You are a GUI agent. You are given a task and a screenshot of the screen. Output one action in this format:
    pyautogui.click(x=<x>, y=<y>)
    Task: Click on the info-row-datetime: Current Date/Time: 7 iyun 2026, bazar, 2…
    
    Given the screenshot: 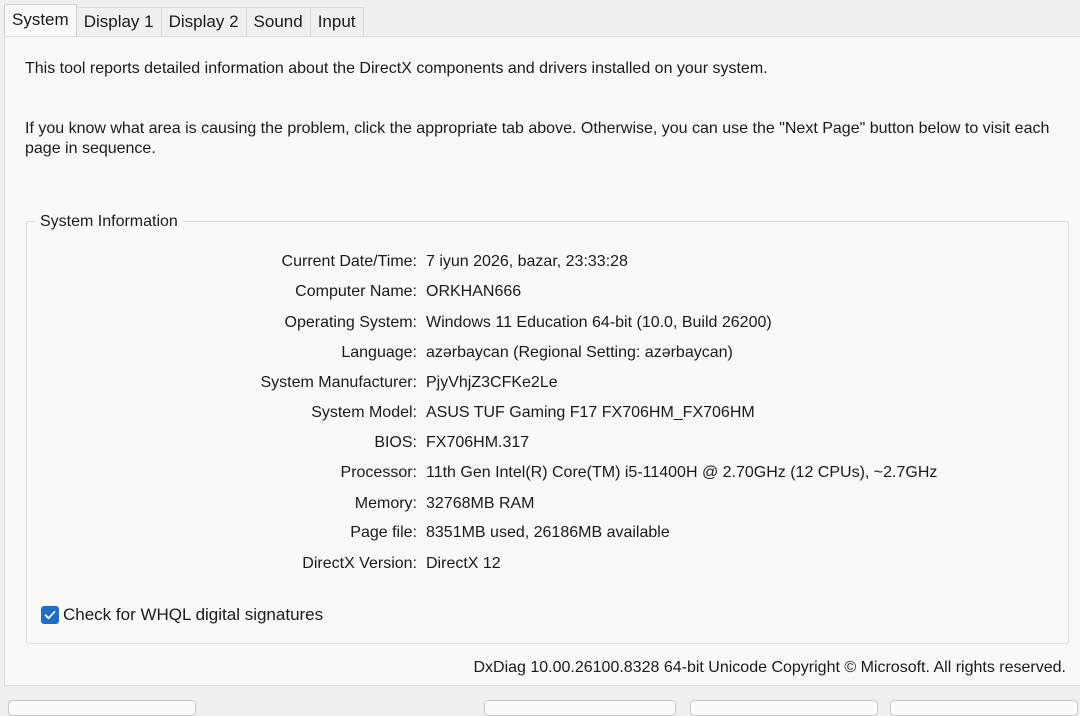 What is the action you would take?
    pyautogui.click(x=547, y=262)
    